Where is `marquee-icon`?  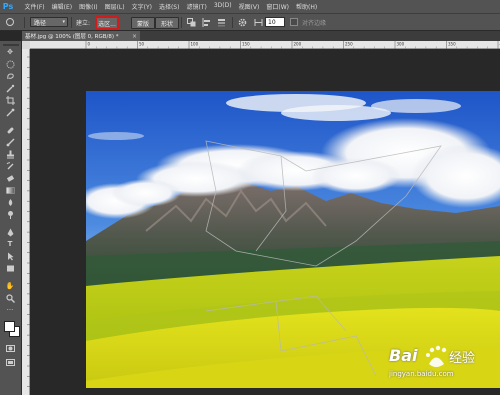 marquee-icon is located at coordinates (10, 64).